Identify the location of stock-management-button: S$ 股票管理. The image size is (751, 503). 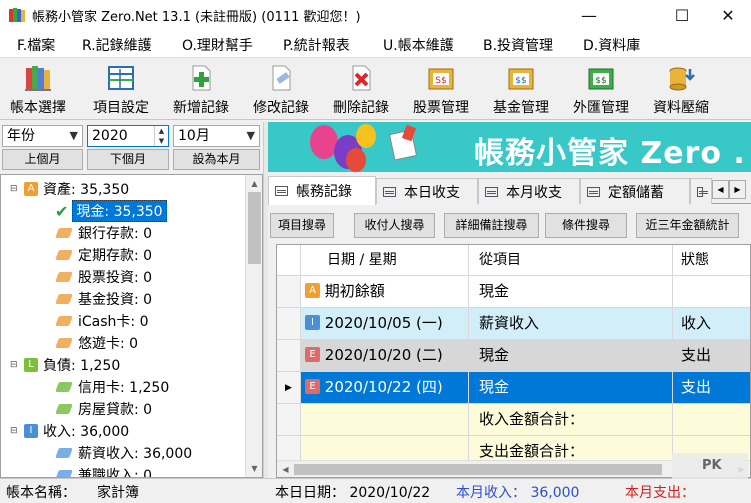
(441, 89).